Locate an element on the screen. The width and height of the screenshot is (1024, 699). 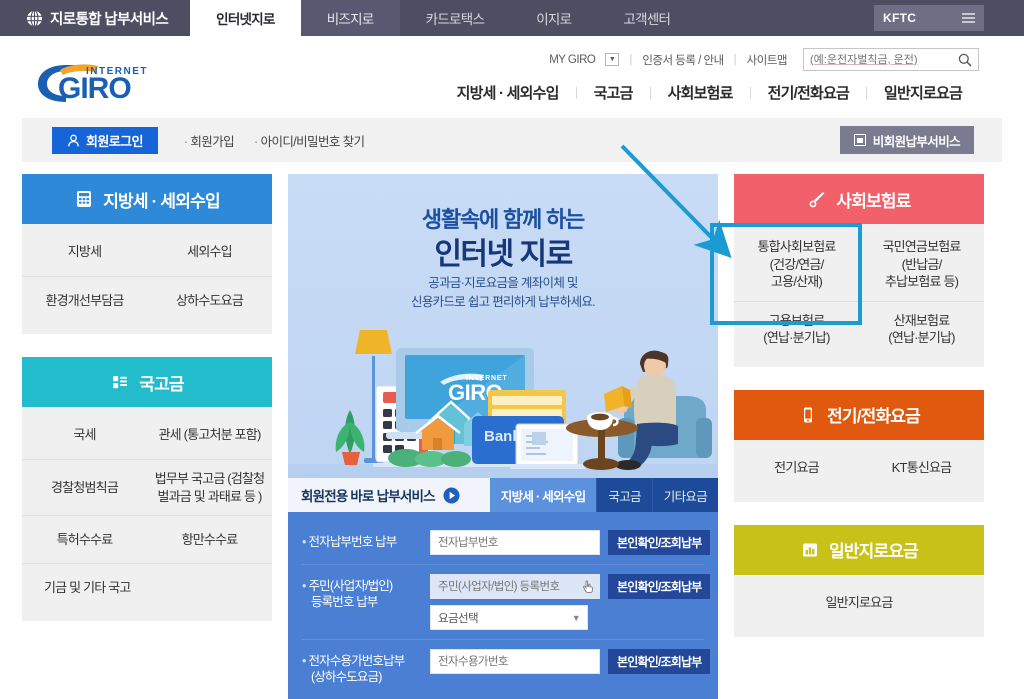
nav-treasury: 국고금 is located at coordinates (613, 92).